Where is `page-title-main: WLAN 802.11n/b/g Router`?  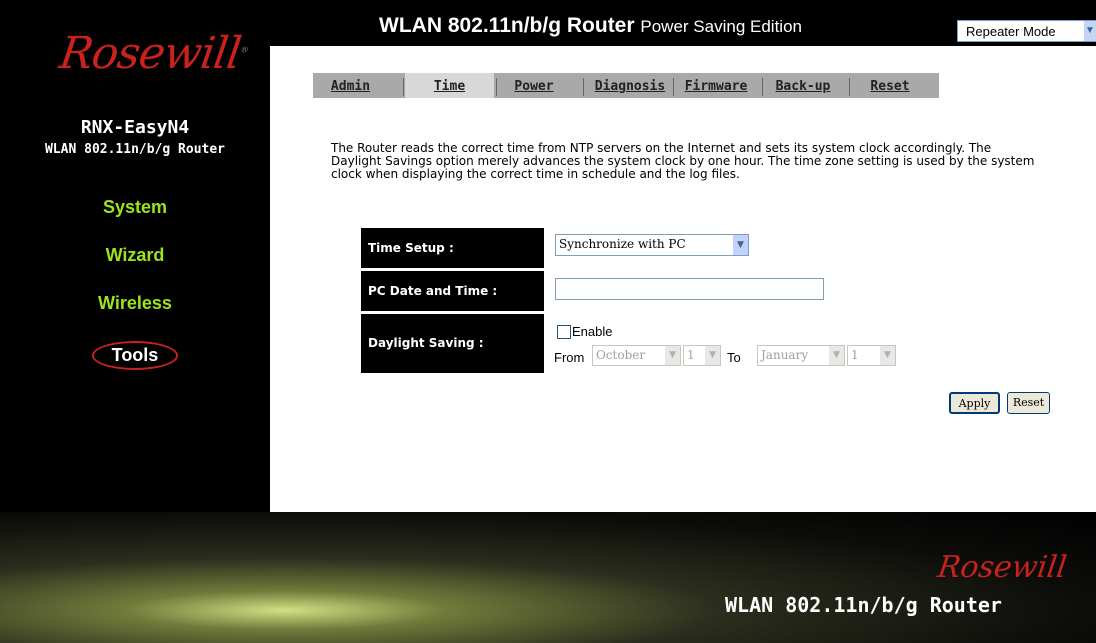
page-title-main: WLAN 802.11n/b/g Router is located at coordinates (507, 25).